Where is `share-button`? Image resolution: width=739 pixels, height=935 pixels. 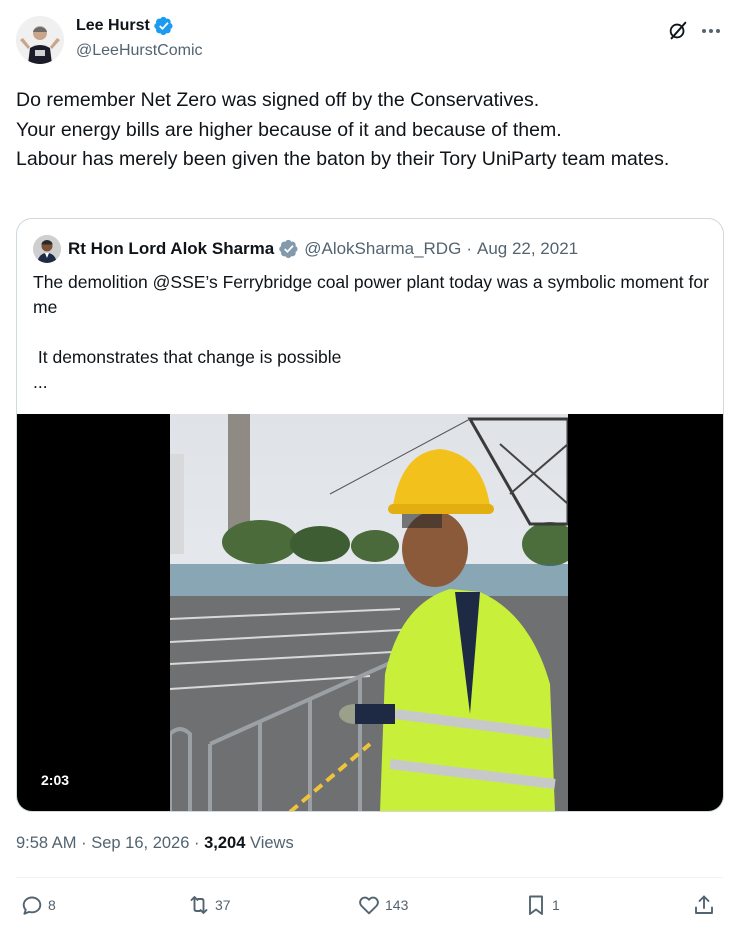
share-button is located at coordinates (704, 905).